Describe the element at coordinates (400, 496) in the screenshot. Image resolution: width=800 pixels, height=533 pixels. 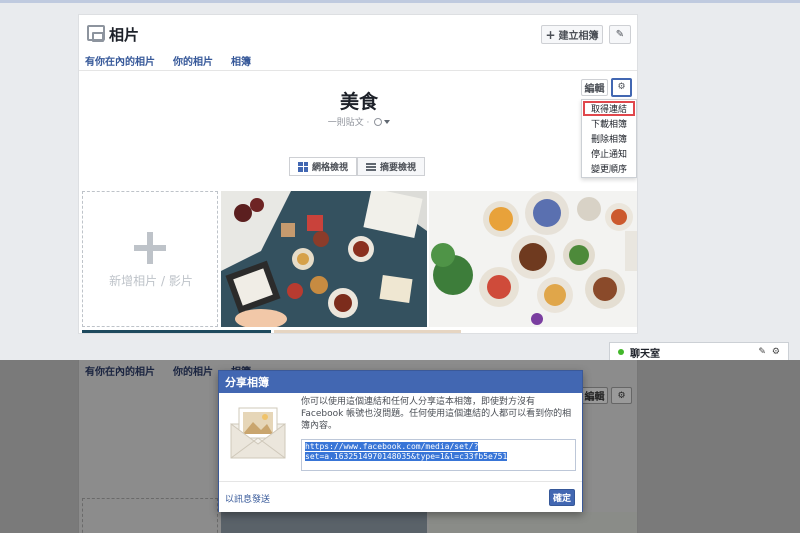
I see `dialog-footer: 以訊息發送 確定` at that location.